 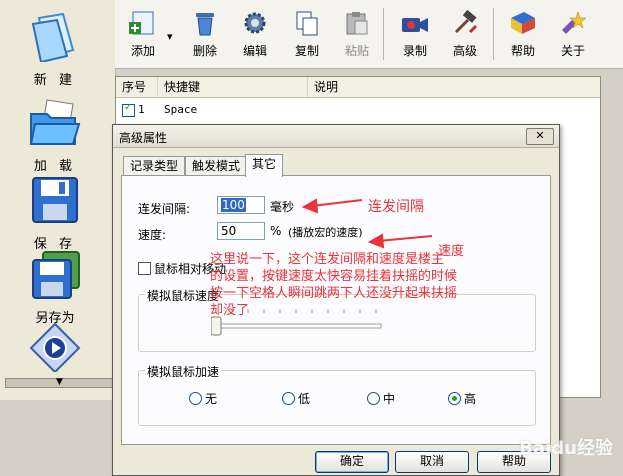 What do you see at coordinates (310, 206) in the screenshot?
I see `arrow-head-interval` at bounding box center [310, 206].